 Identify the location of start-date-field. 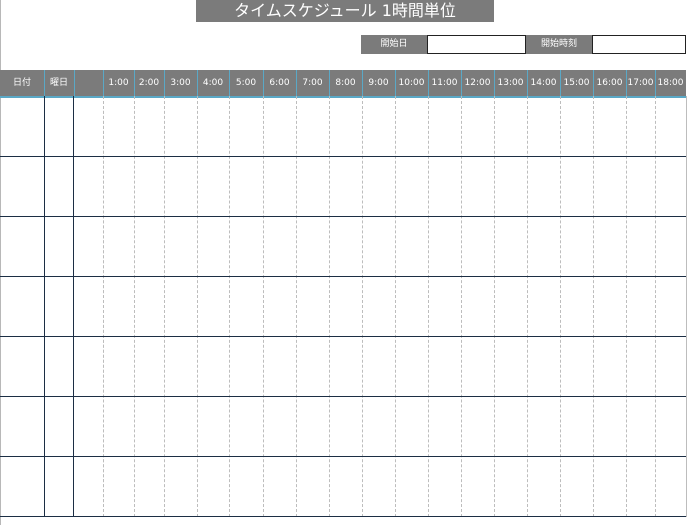
(476, 44).